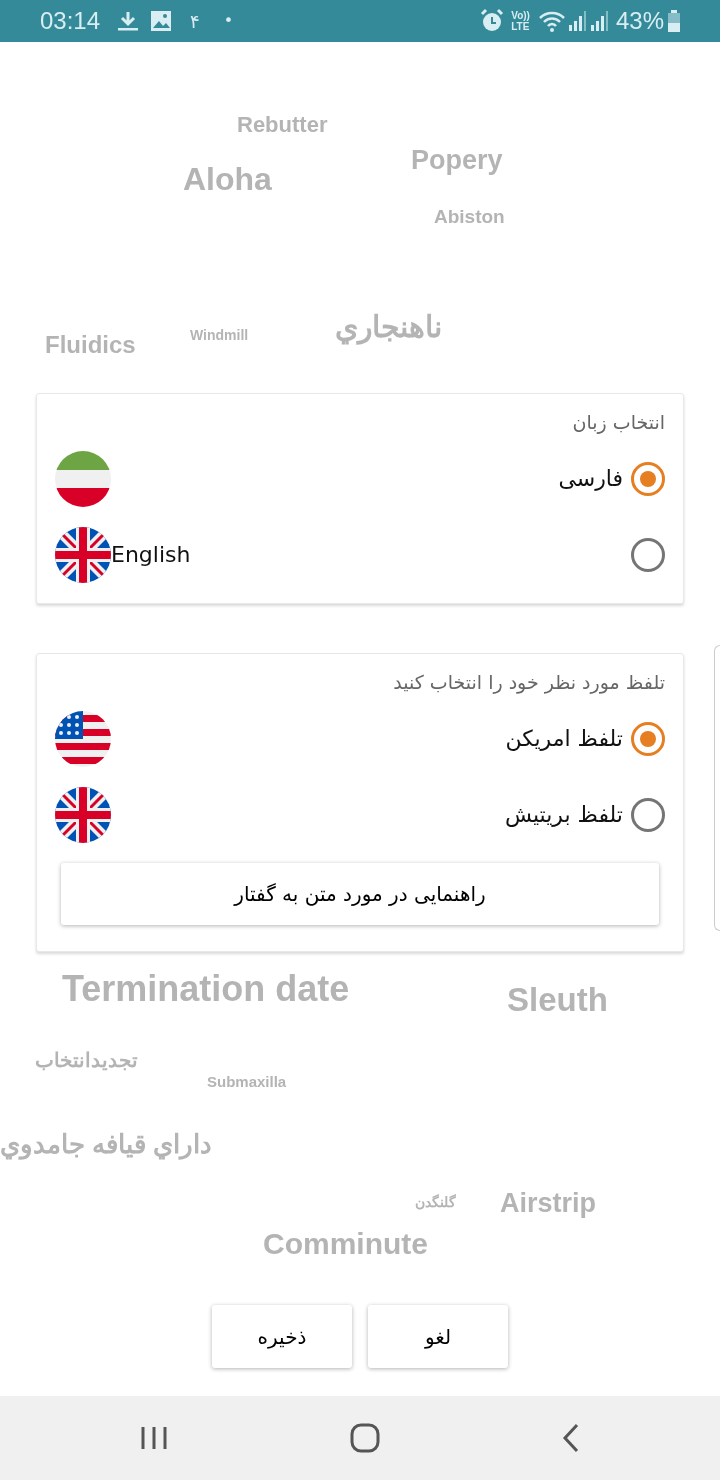 The image size is (720, 1480). Describe the element at coordinates (551, 21) in the screenshot. I see `wifi-icon` at that location.